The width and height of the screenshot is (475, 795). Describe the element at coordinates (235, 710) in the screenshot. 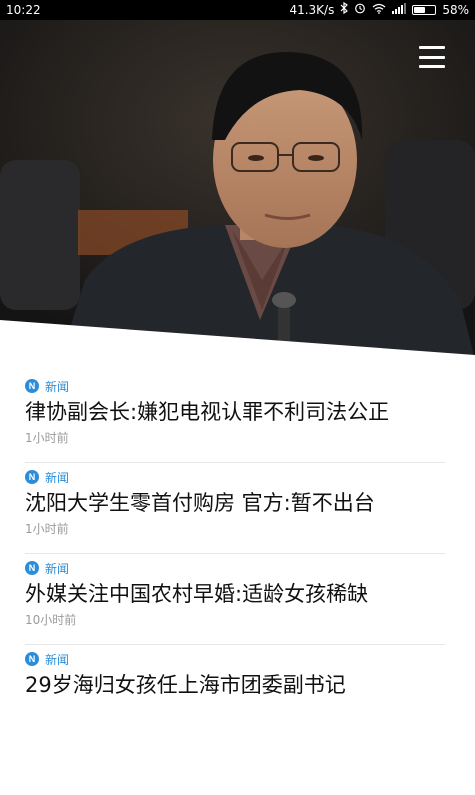

I see `news-time` at that location.